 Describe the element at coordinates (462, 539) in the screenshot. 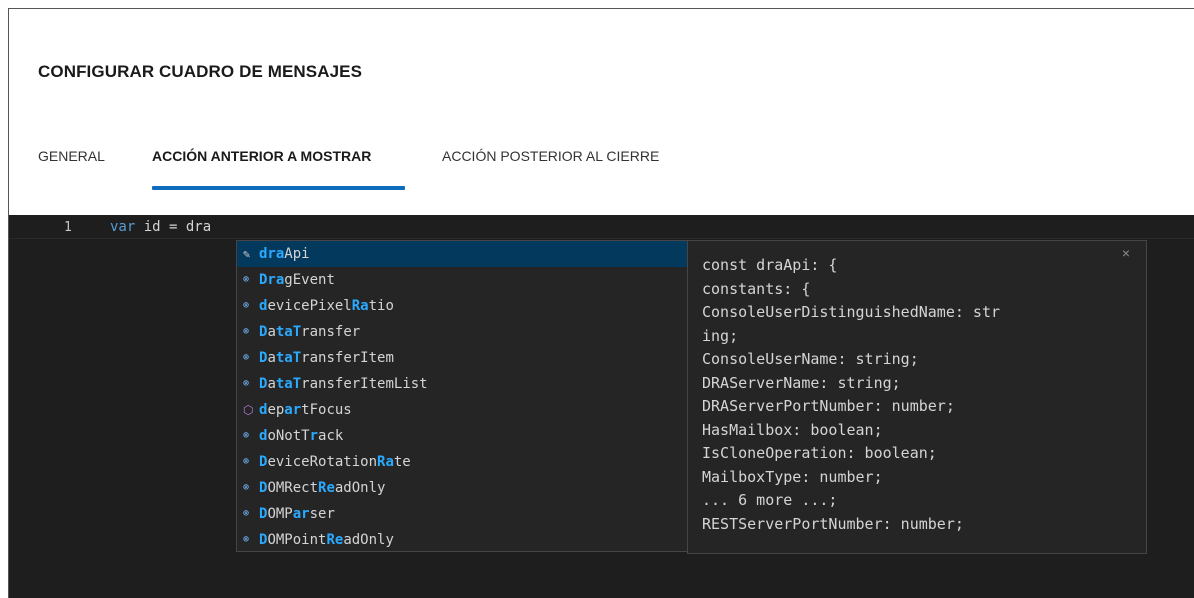

I see `suggestion-item: ⊚ DOMPointReadOnly` at that location.